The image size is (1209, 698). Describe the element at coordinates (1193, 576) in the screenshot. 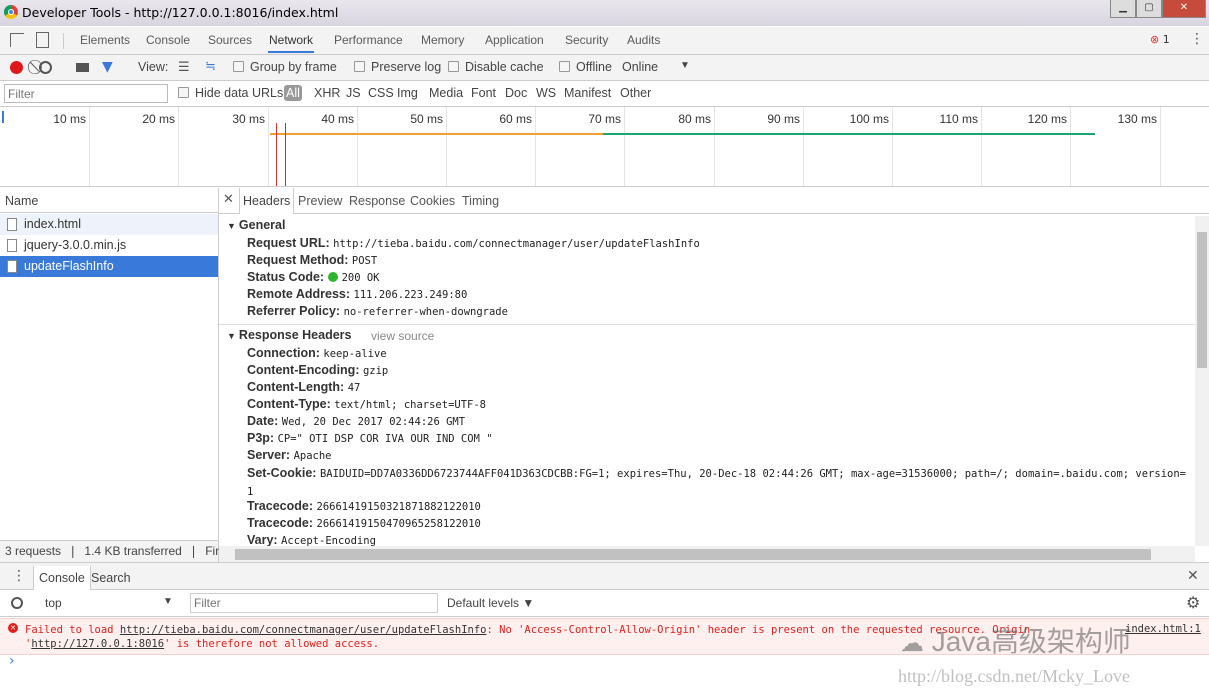

I see `close-drawer-icon: ✕` at that location.